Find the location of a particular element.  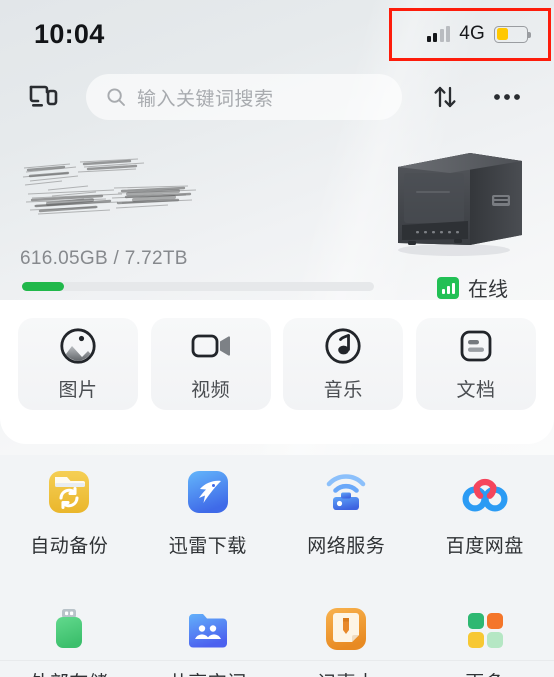

music-note-icon is located at coordinates (343, 346).